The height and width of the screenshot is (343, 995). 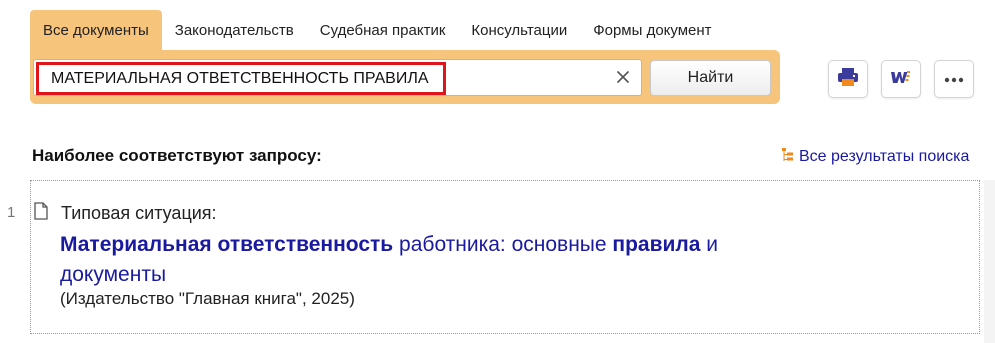 What do you see at coordinates (788, 157) in the screenshot?
I see `tree-list-icon` at bounding box center [788, 157].